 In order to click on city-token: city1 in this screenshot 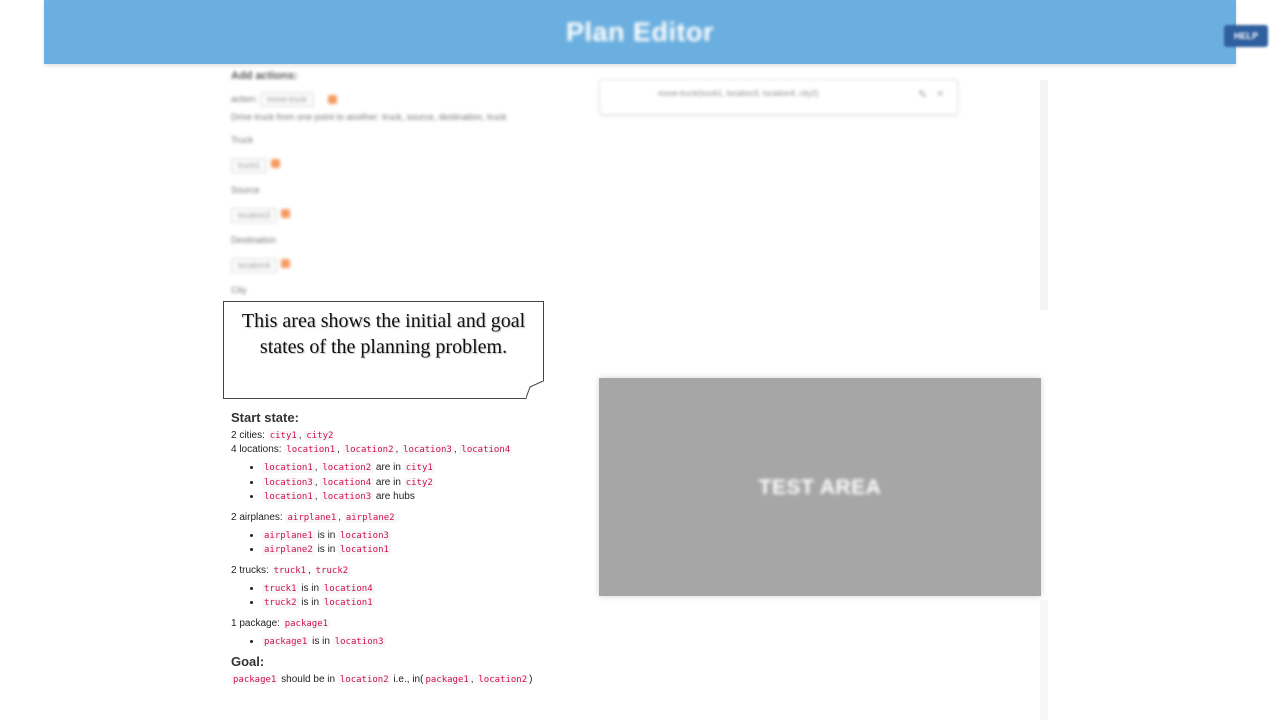, I will do `click(283, 436)`.